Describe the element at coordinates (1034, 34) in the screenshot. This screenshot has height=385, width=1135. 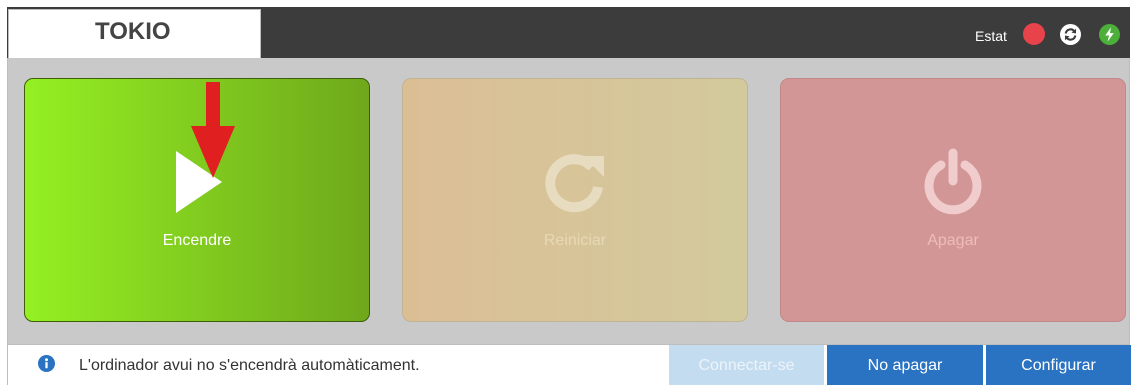
I see `status-indicator` at that location.